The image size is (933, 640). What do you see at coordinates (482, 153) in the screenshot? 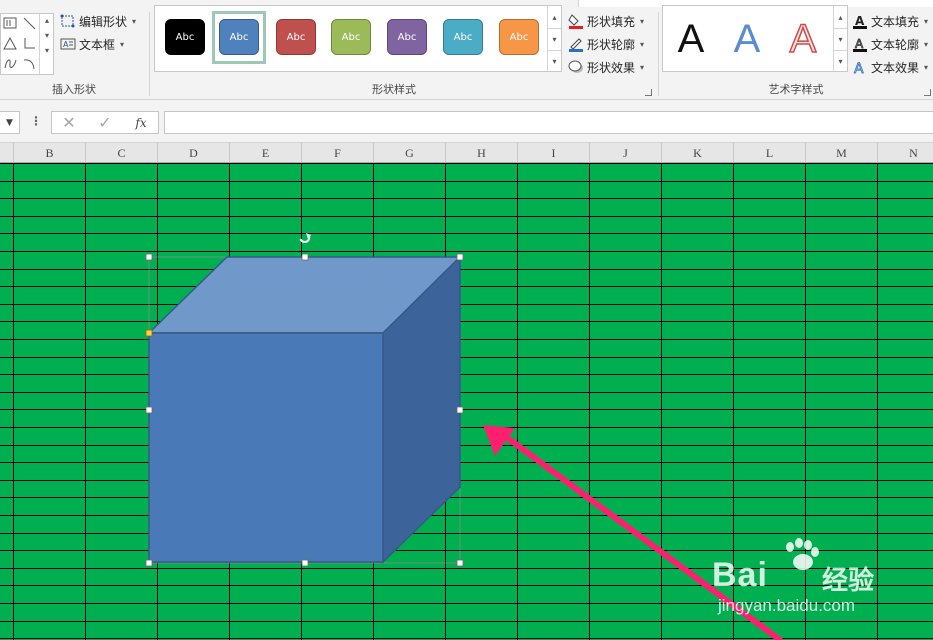
I see `column-header: H` at bounding box center [482, 153].